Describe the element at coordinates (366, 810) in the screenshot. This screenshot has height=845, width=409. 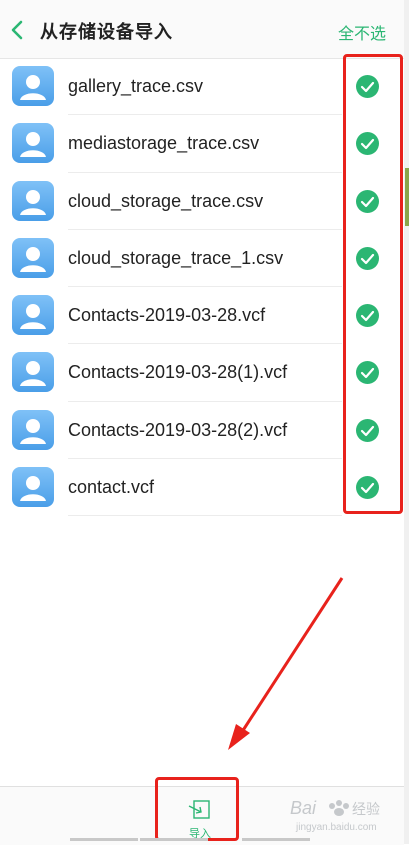
I see `svg-text: 经验` at that location.